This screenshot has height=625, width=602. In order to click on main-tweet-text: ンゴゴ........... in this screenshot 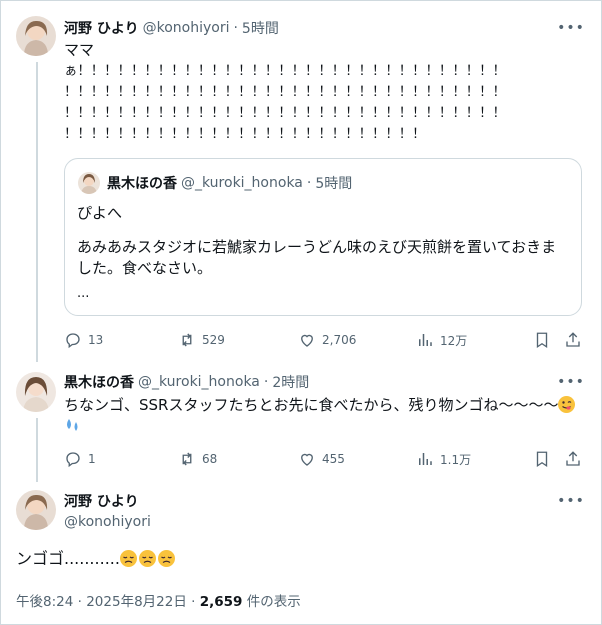, I will do `click(96, 558)`.